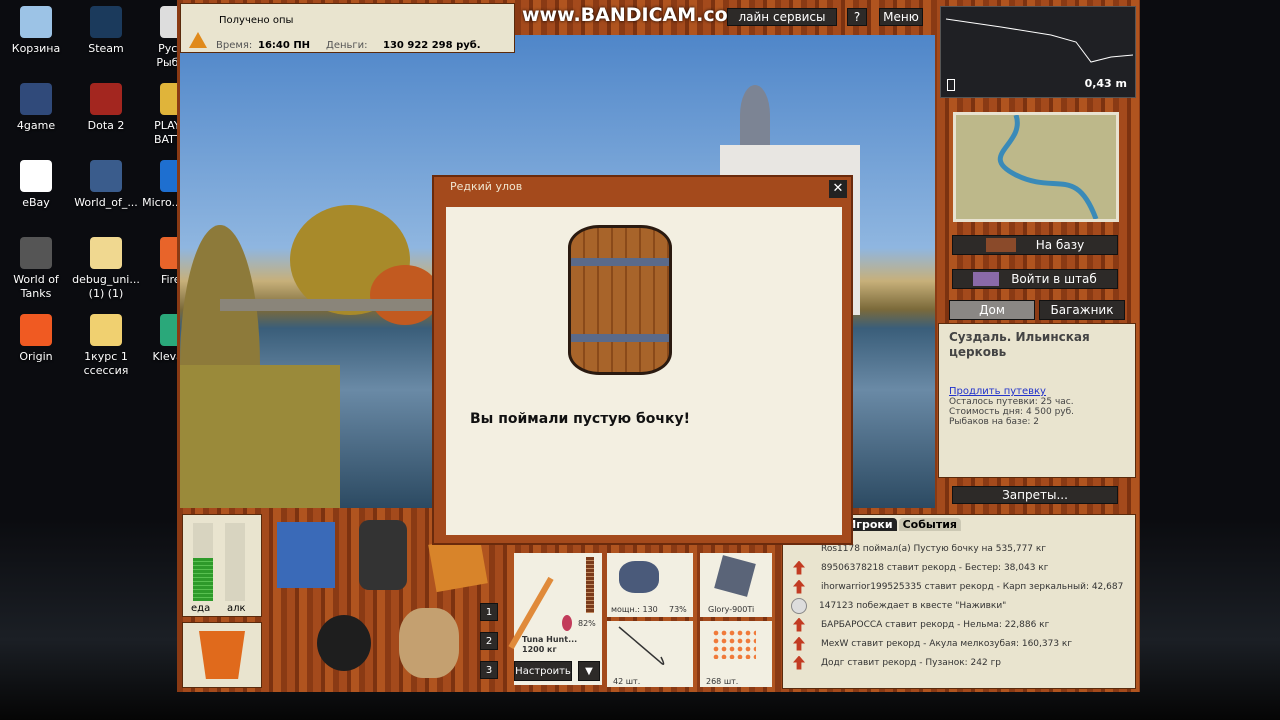  What do you see at coordinates (620, 300) in the screenshot?
I see `barrel-icon` at bounding box center [620, 300].